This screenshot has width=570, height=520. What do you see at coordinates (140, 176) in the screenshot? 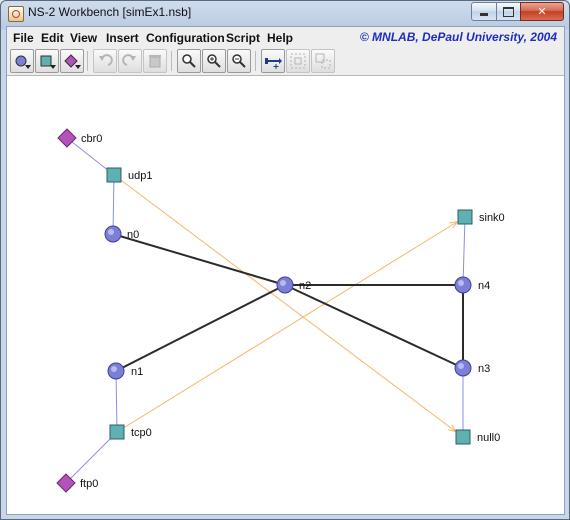
I see `label-udp1: udp1` at bounding box center [140, 176].